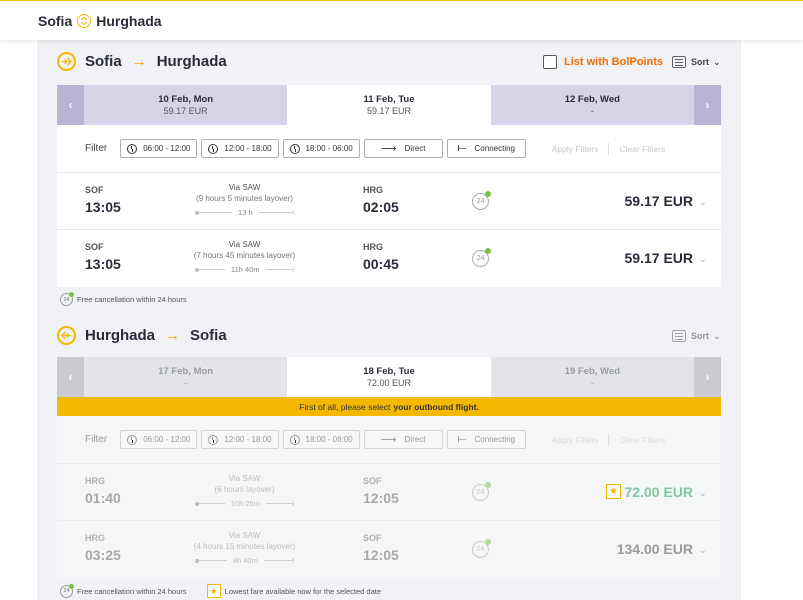 This screenshot has width=803, height=600. I want to click on swap-icon, so click(84, 20).